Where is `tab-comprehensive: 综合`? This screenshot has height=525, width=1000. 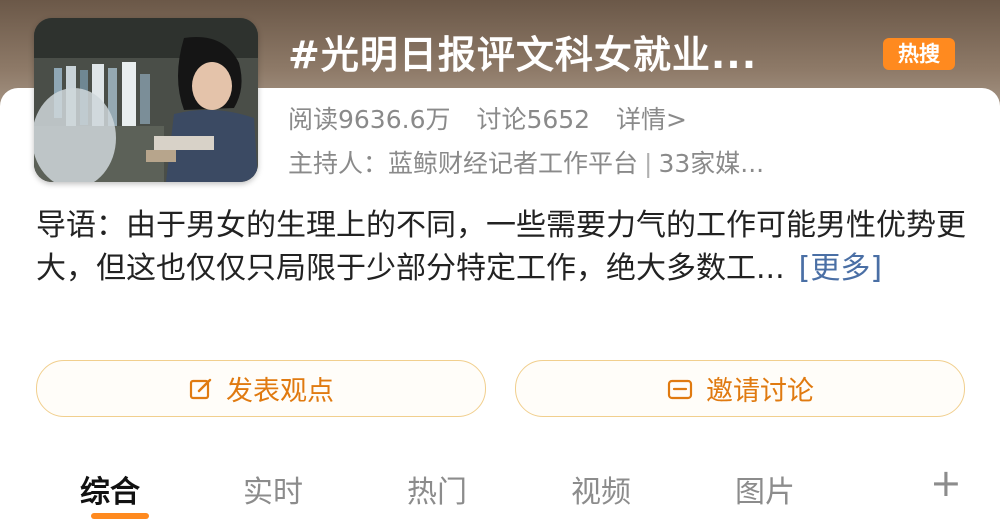
tab-comprehensive: 综合 is located at coordinates (110, 489).